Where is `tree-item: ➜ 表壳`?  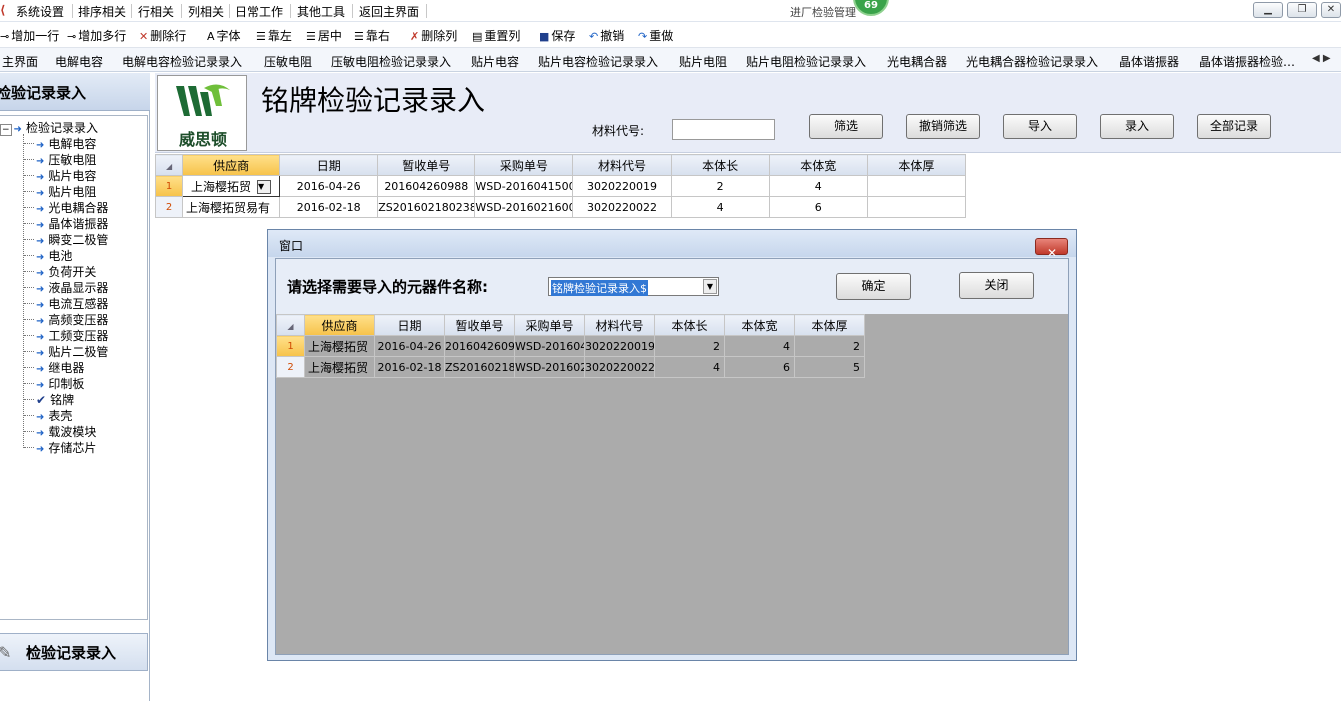 tree-item: ➜ 表壳 is located at coordinates (54, 415).